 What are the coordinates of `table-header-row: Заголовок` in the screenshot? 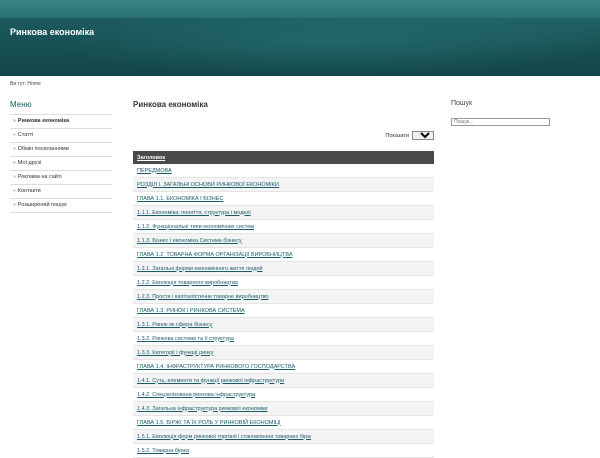 It's located at (283, 157).